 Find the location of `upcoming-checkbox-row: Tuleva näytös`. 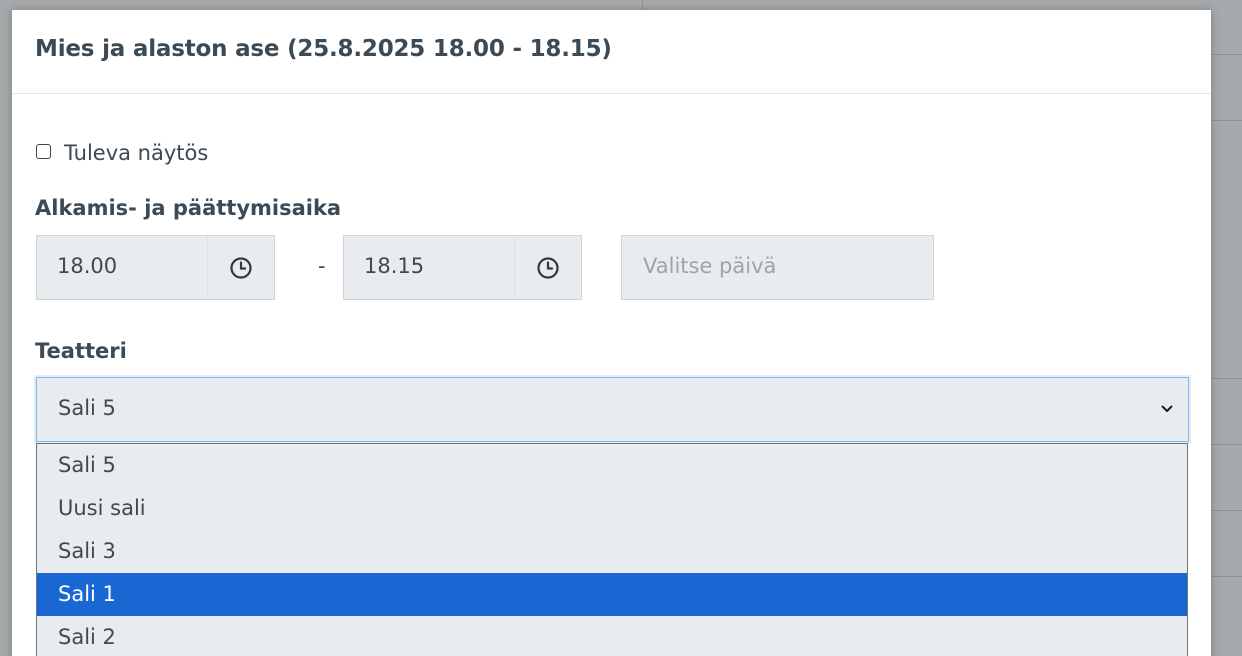

upcoming-checkbox-row: Tuleva näytös is located at coordinates (122, 153).